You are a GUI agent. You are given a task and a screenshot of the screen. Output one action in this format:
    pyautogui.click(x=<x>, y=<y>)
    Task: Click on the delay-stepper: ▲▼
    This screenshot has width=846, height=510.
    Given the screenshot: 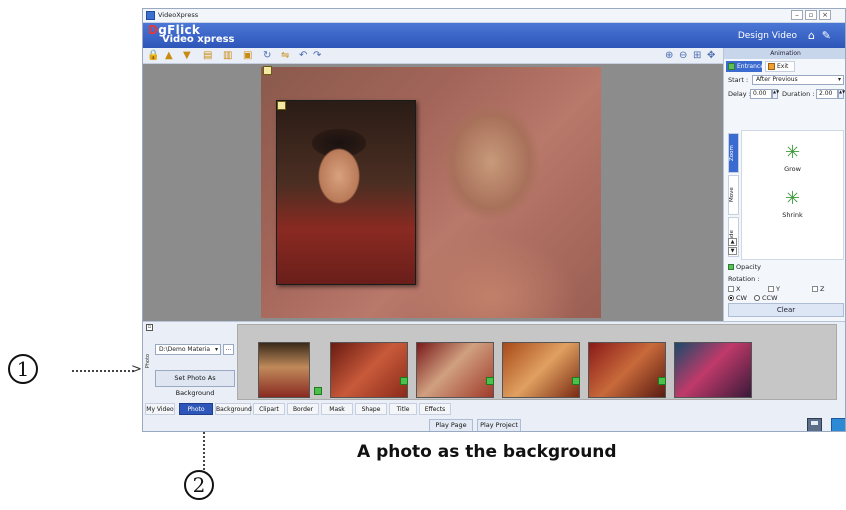 What is the action you would take?
    pyautogui.click(x=775, y=94)
    